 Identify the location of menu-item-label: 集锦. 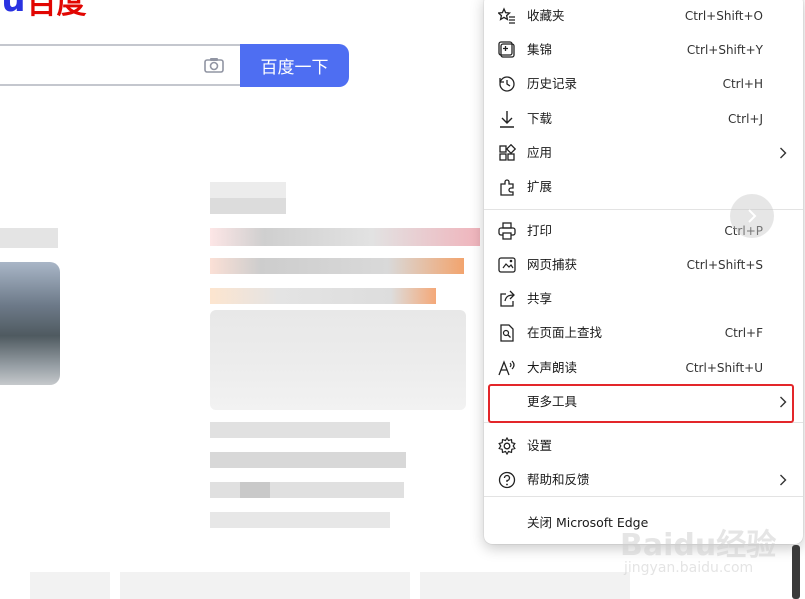
(540, 49).